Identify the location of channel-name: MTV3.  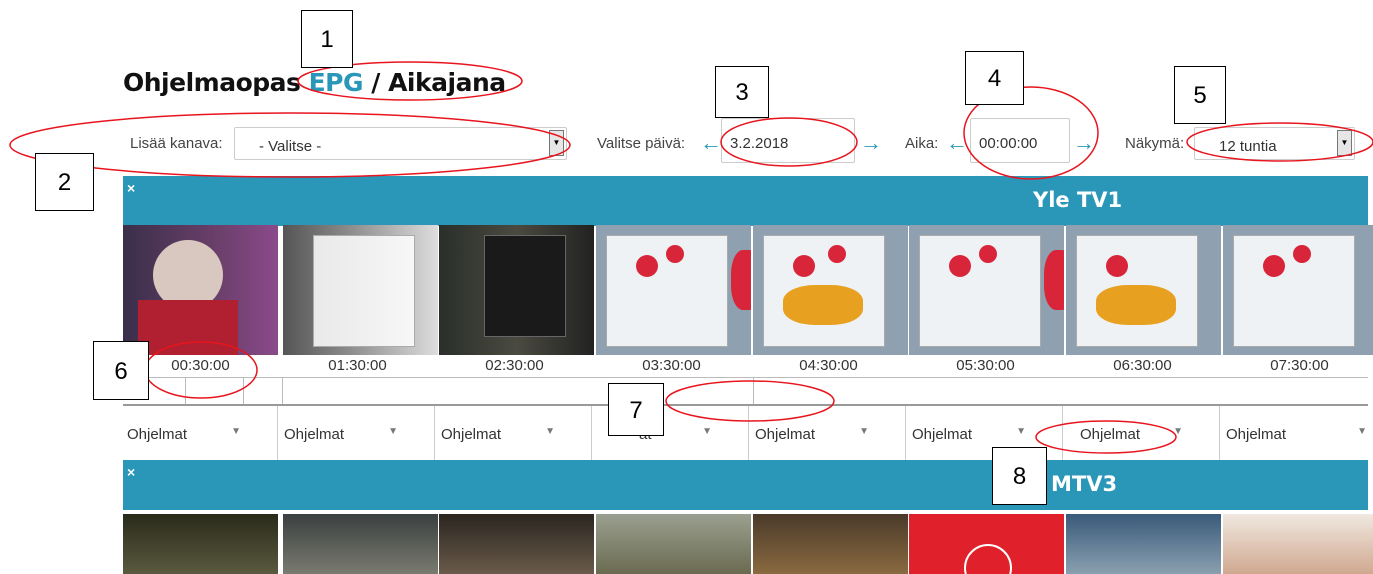
(1084, 484).